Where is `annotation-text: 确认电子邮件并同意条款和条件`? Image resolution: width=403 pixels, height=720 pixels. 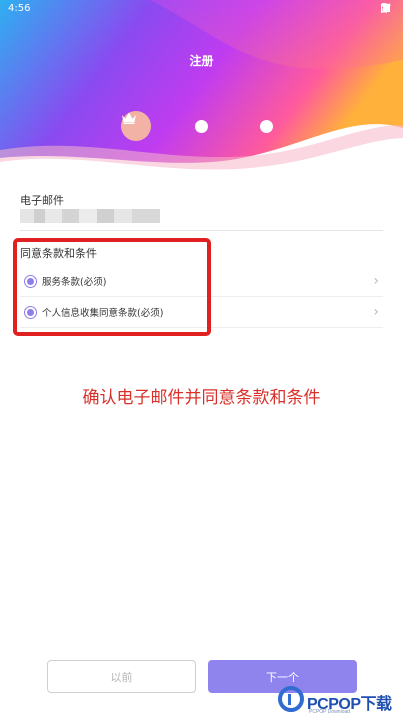
annotation-text: 确认电子邮件并同意条款和条件 is located at coordinates (201, 398).